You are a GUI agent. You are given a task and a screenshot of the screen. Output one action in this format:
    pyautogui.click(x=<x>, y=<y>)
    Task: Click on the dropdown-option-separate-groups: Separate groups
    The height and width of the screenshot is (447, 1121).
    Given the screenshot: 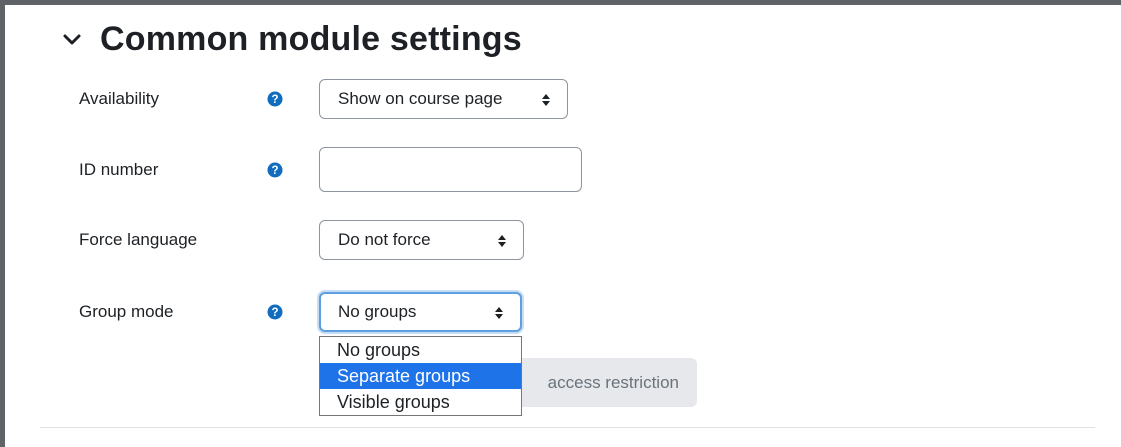 What is the action you would take?
    pyautogui.click(x=420, y=376)
    